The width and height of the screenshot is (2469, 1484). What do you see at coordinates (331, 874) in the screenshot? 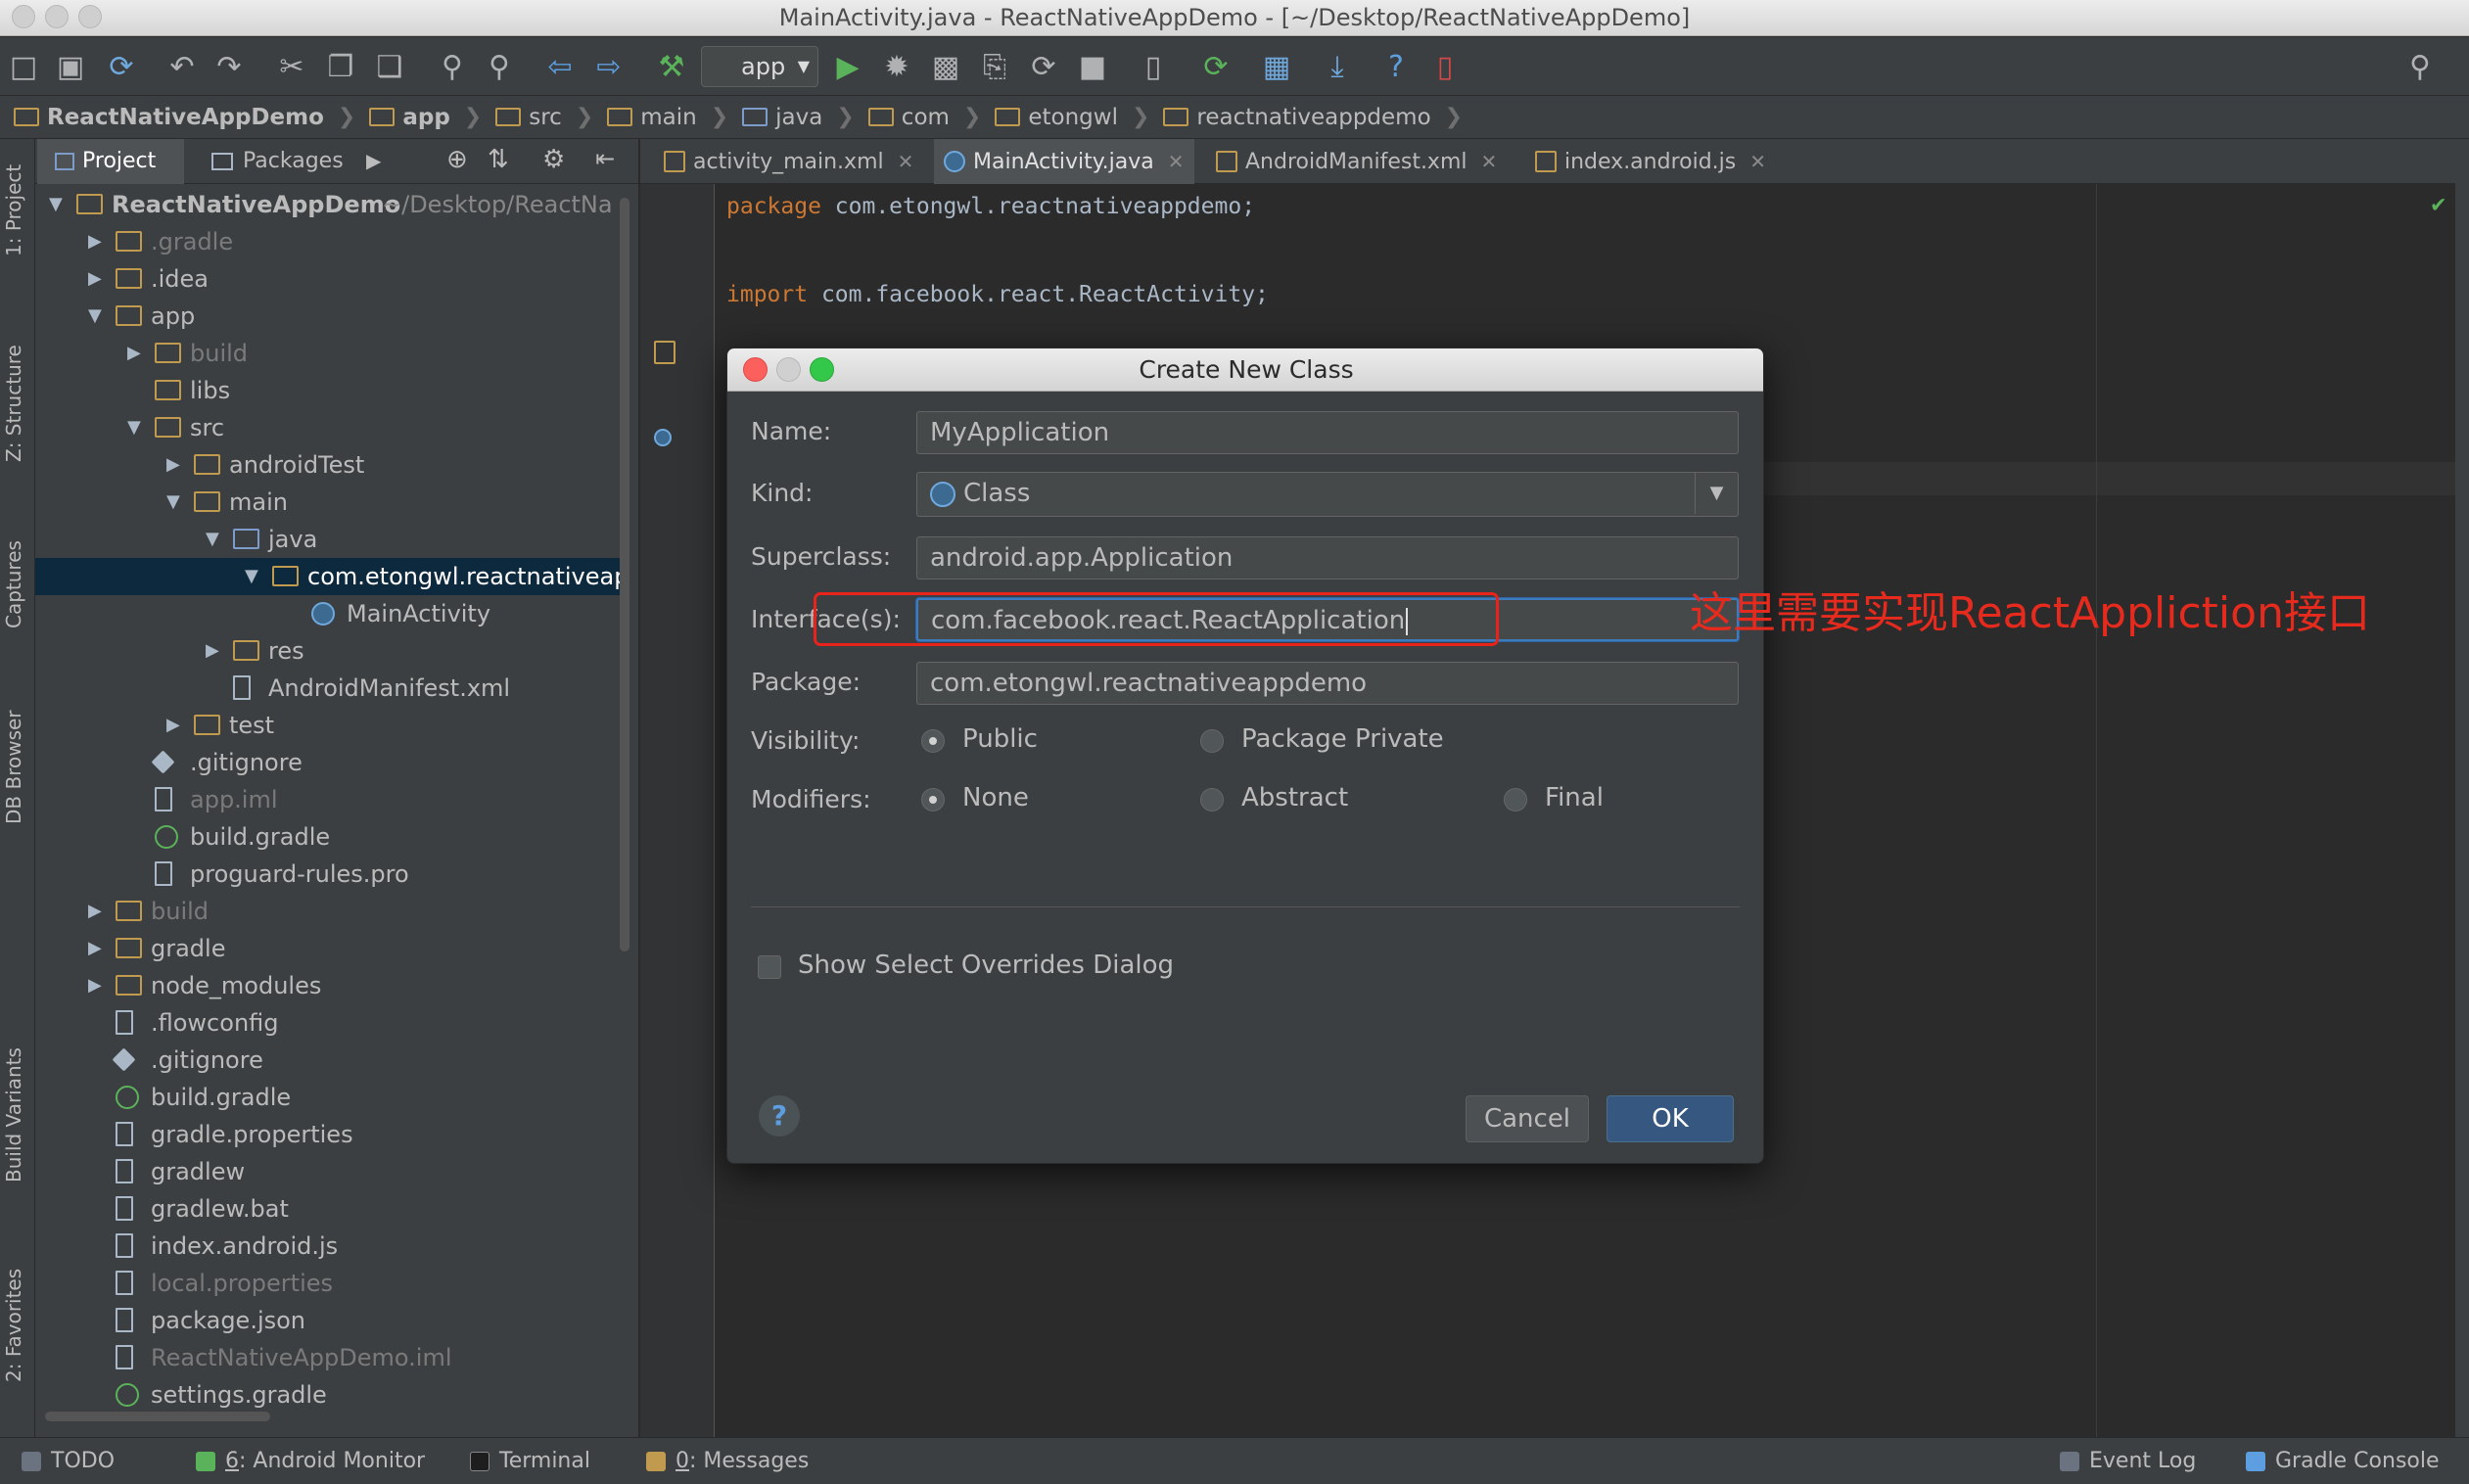
I see `tree-item: proguard-rules.pro` at bounding box center [331, 874].